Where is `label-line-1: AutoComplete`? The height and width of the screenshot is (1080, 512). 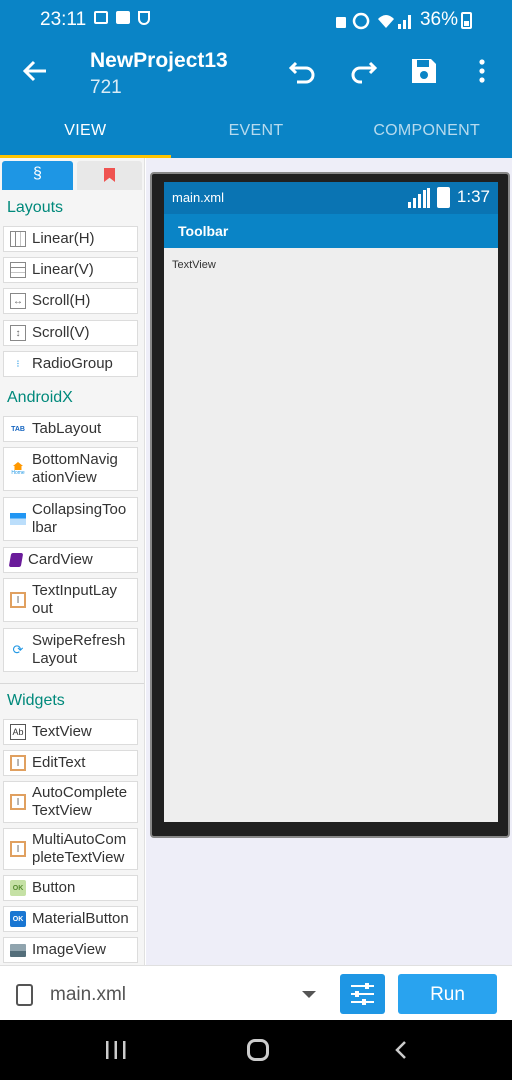
label-line-1: AutoComplete is located at coordinates (80, 792).